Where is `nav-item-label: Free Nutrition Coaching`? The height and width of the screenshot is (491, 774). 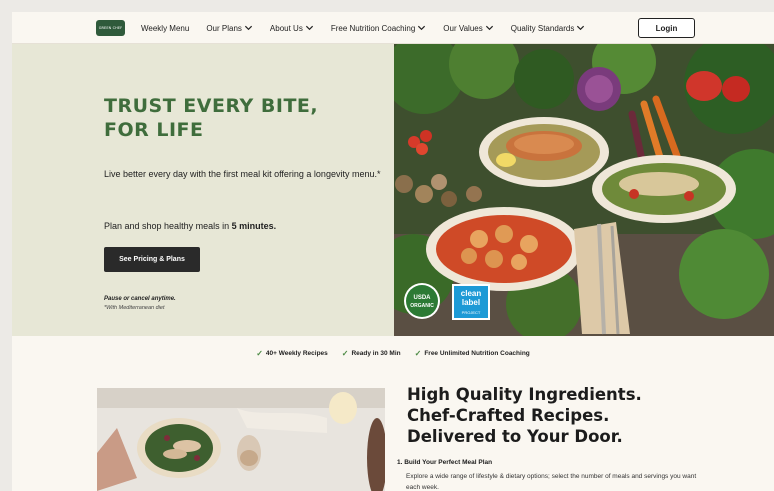 nav-item-label: Free Nutrition Coaching is located at coordinates (373, 28).